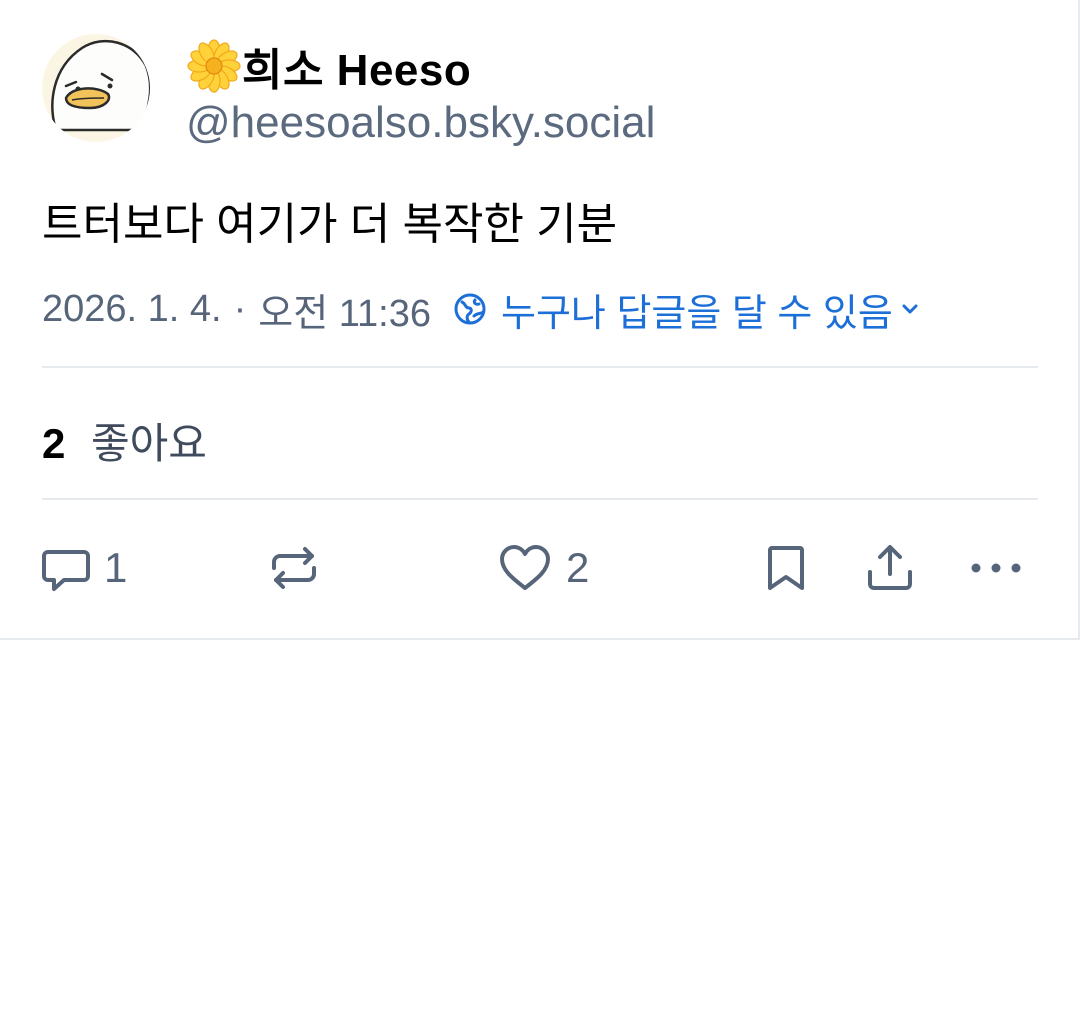  I want to click on post-meta: 2026. 1. 4. · 오전 11:36 누구나 답글을 달 수 있음, so click(481, 309).